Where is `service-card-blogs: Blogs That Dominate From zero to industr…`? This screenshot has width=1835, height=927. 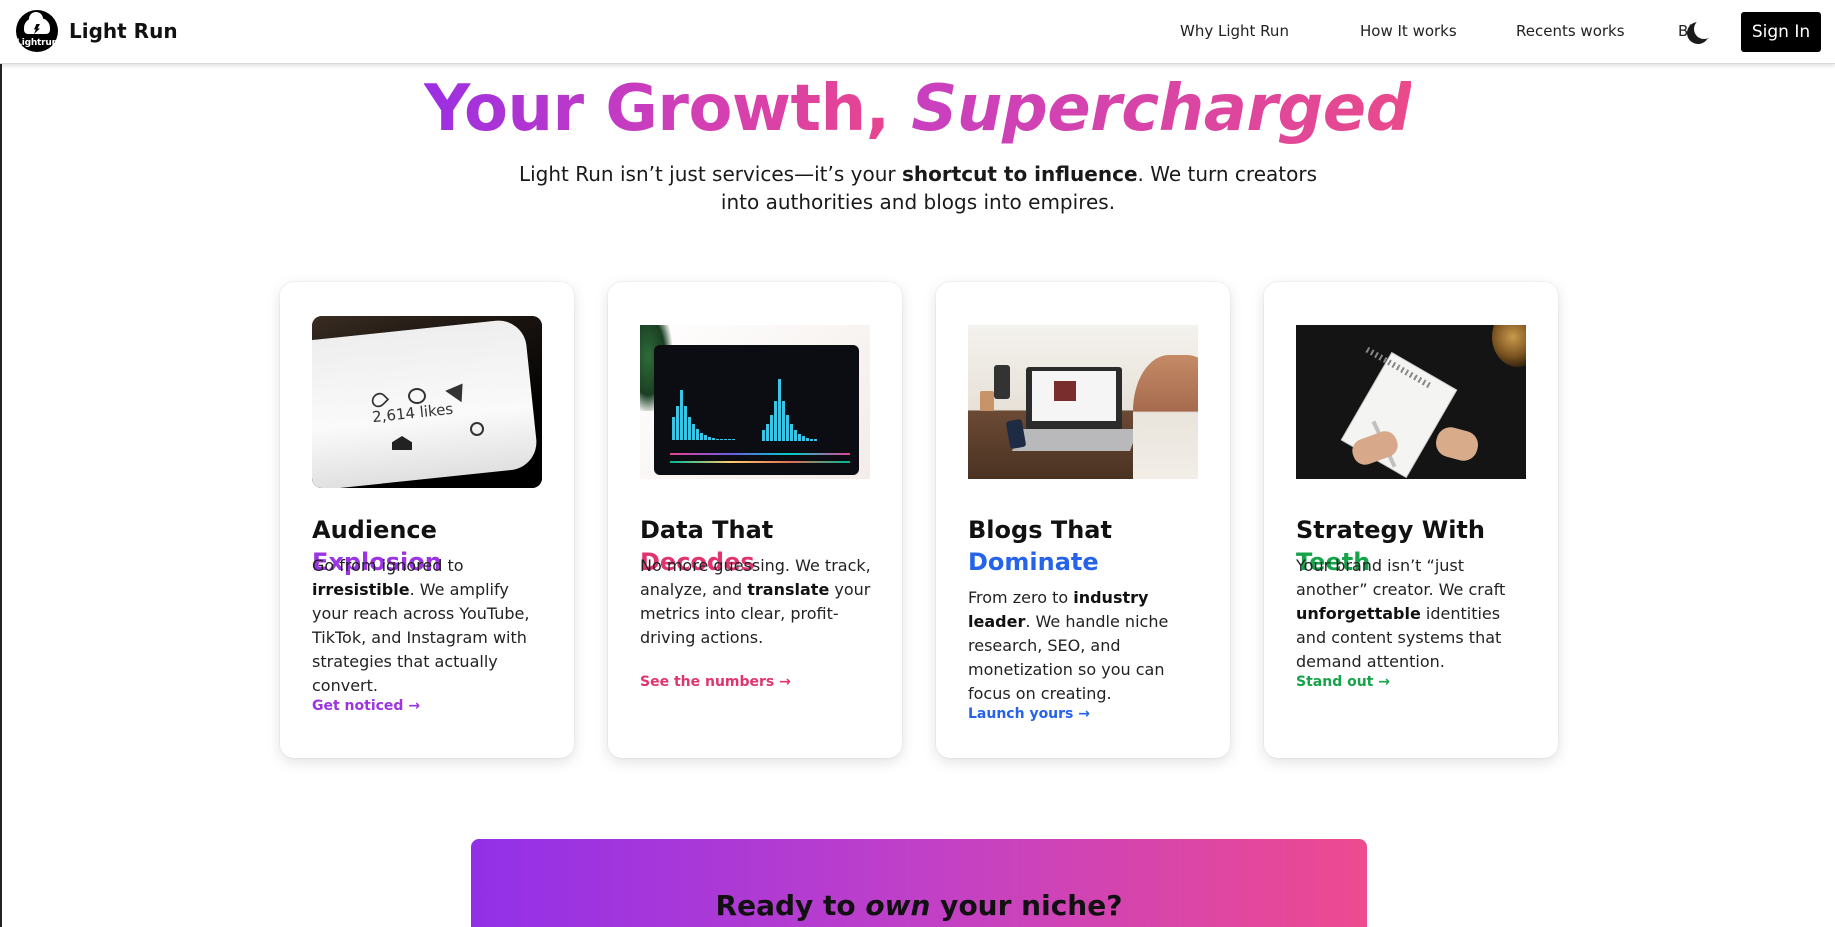 service-card-blogs: Blogs That Dominate From zero to industr… is located at coordinates (1083, 520).